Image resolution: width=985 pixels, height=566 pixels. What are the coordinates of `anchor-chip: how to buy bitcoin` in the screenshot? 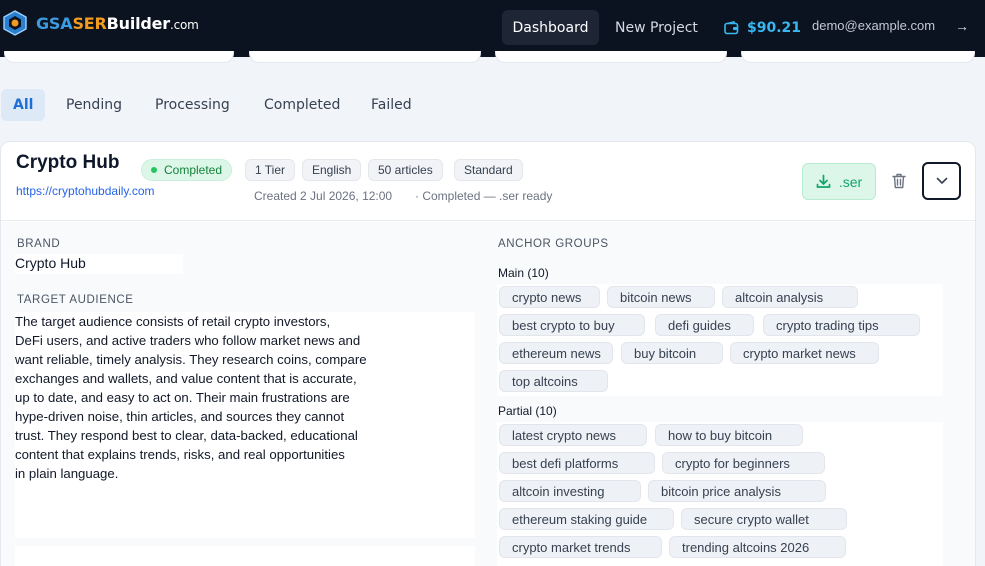 It's located at (729, 435).